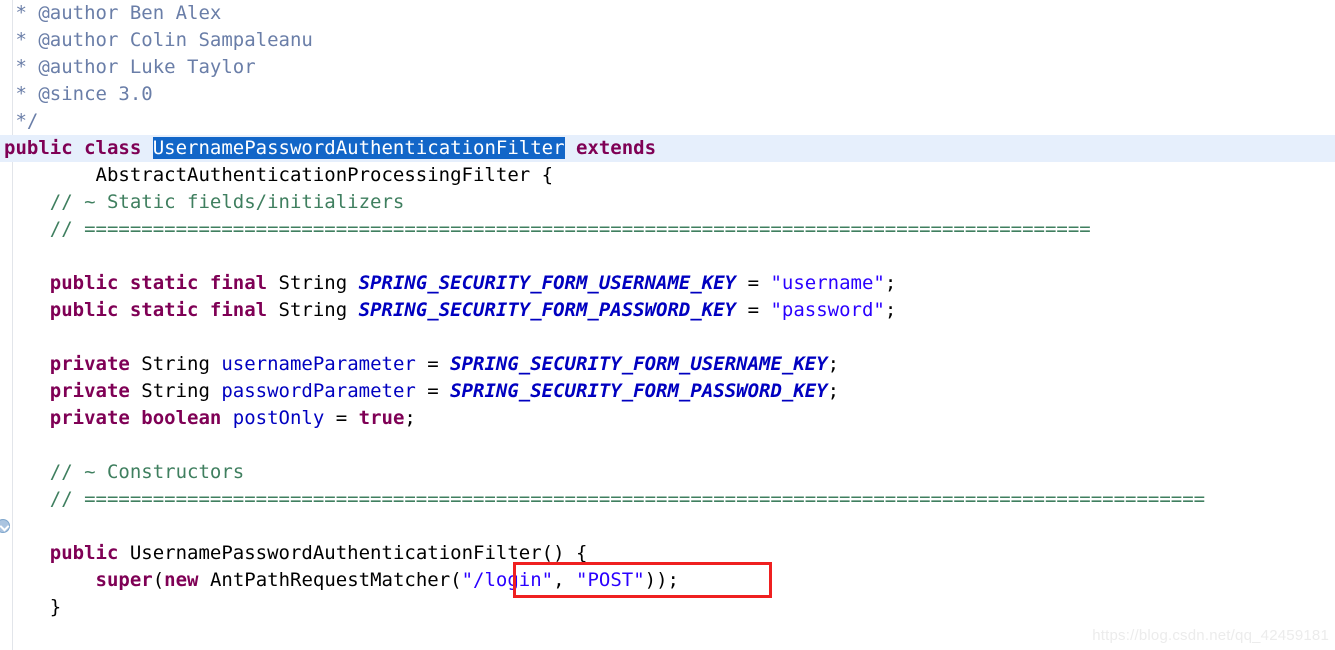 Image resolution: width=1335 pixels, height=650 pixels. Describe the element at coordinates (827, 283) in the screenshot. I see `code-token-string: "username"` at that location.